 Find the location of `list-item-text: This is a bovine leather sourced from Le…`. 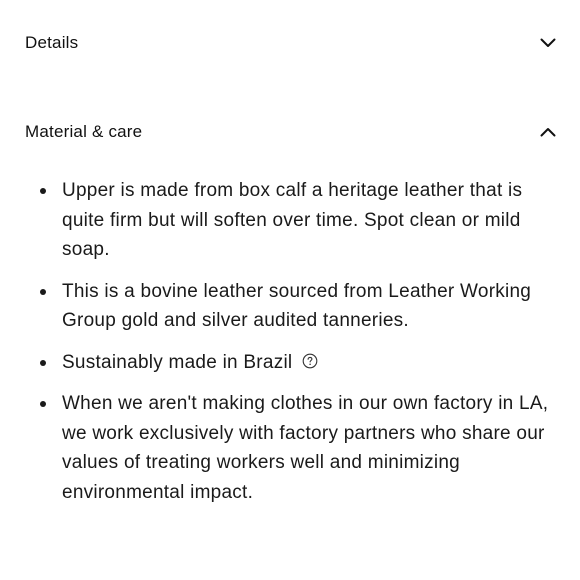

list-item-text: This is a bovine leather sourced from Le… is located at coordinates (297, 306).